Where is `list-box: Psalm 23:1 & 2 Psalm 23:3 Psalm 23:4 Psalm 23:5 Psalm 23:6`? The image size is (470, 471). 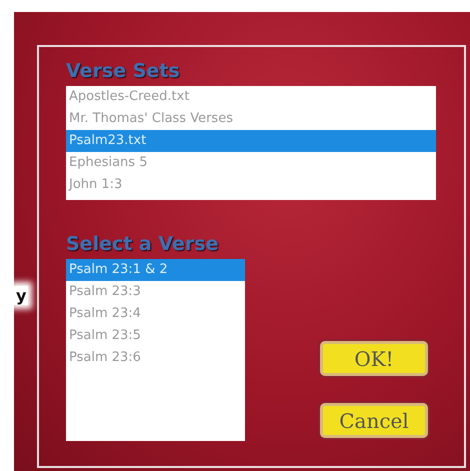 list-box: Psalm 23:1 & 2 Psalm 23:3 Psalm 23:4 Psalm 23:5 Psalm 23:6 is located at coordinates (155, 350).